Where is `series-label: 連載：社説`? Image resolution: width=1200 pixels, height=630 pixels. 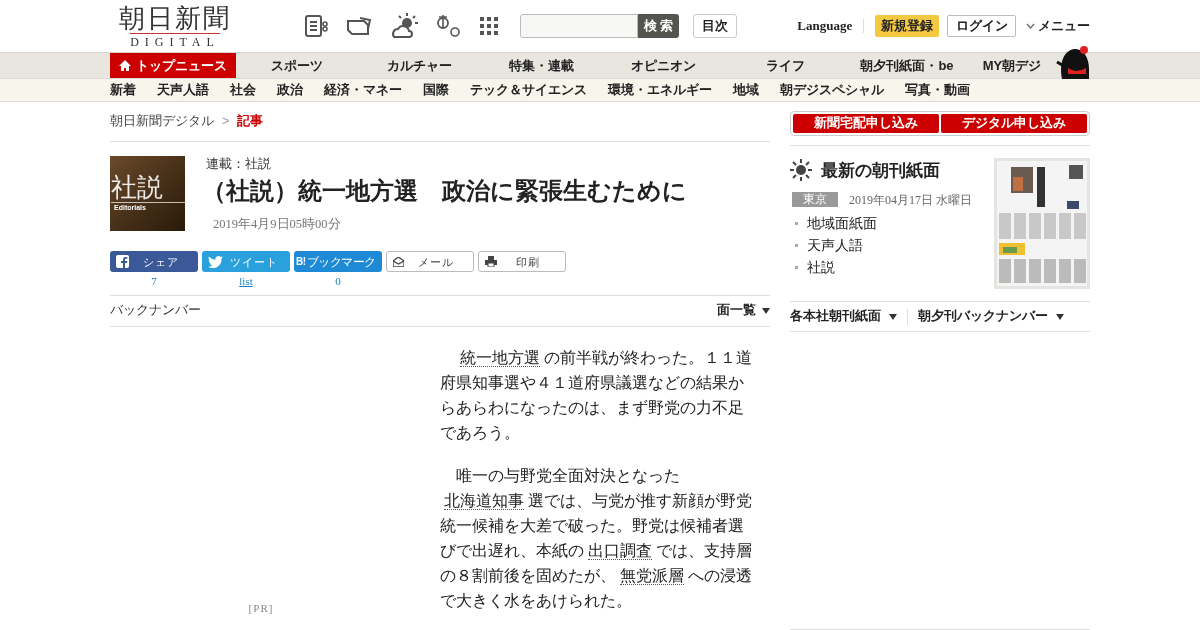 series-label: 連載：社説 is located at coordinates (239, 163).